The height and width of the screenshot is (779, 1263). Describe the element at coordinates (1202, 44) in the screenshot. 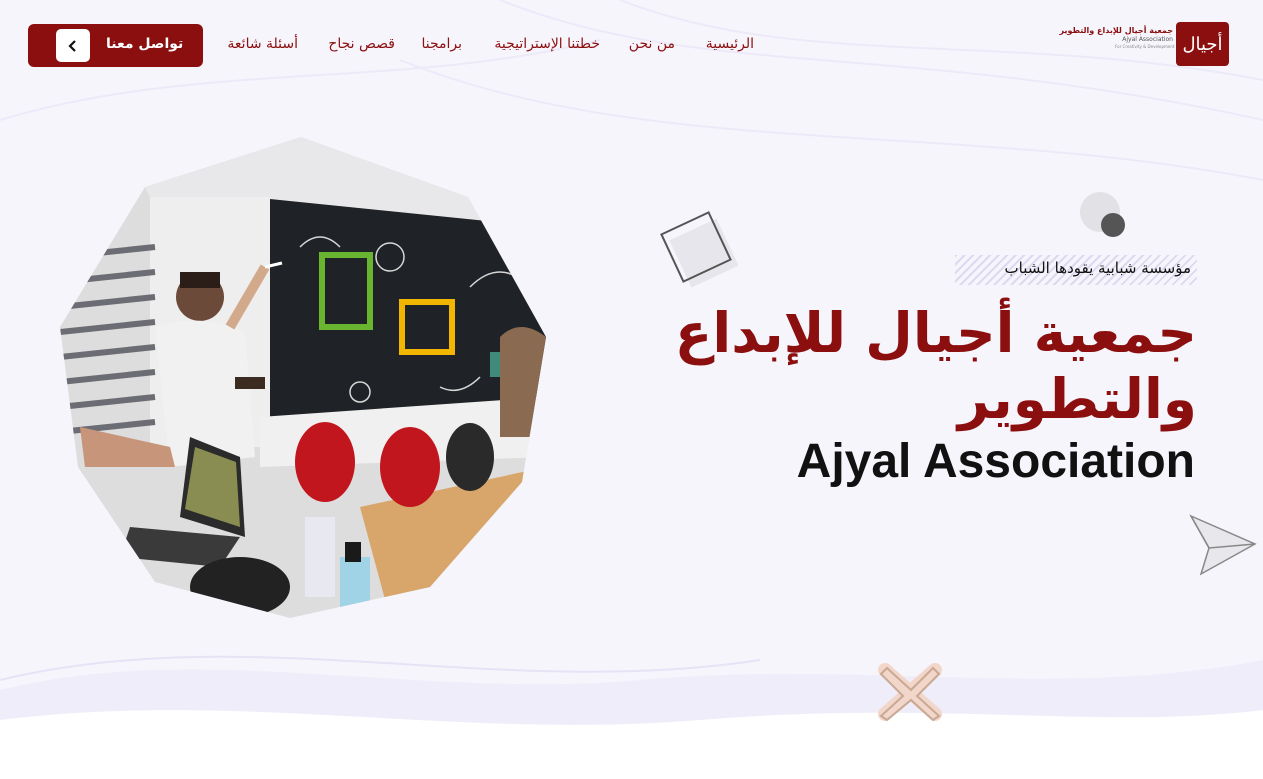

I see `logo-mark: أجيال` at that location.